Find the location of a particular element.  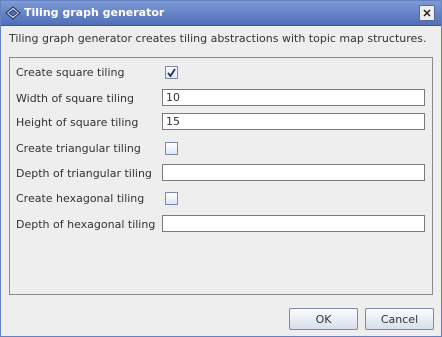

close-button is located at coordinates (427, 13).